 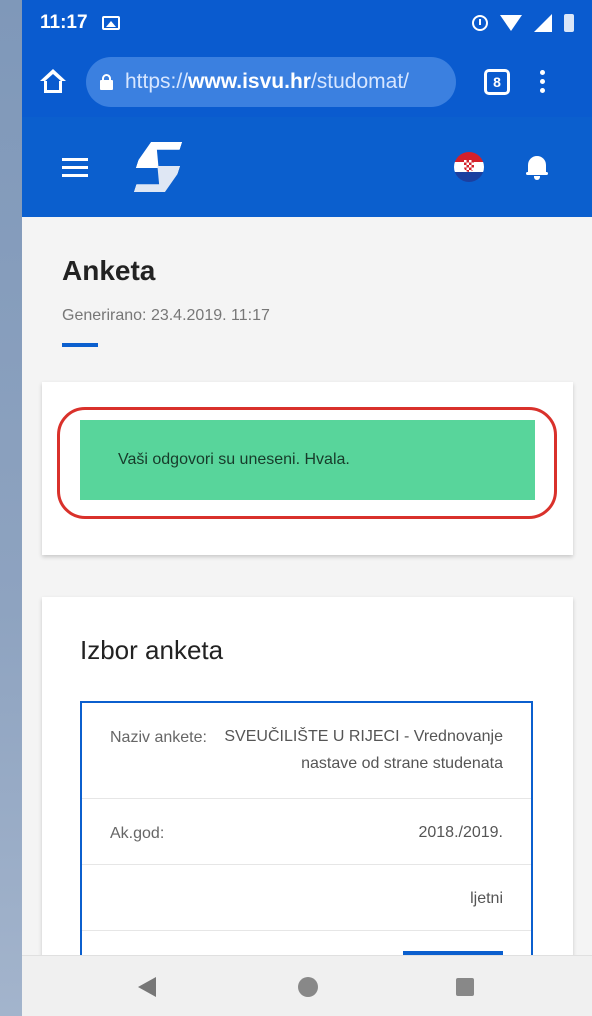 I want to click on address-bar: https://www.isvu.hr/studomat/, so click(x=271, y=81).